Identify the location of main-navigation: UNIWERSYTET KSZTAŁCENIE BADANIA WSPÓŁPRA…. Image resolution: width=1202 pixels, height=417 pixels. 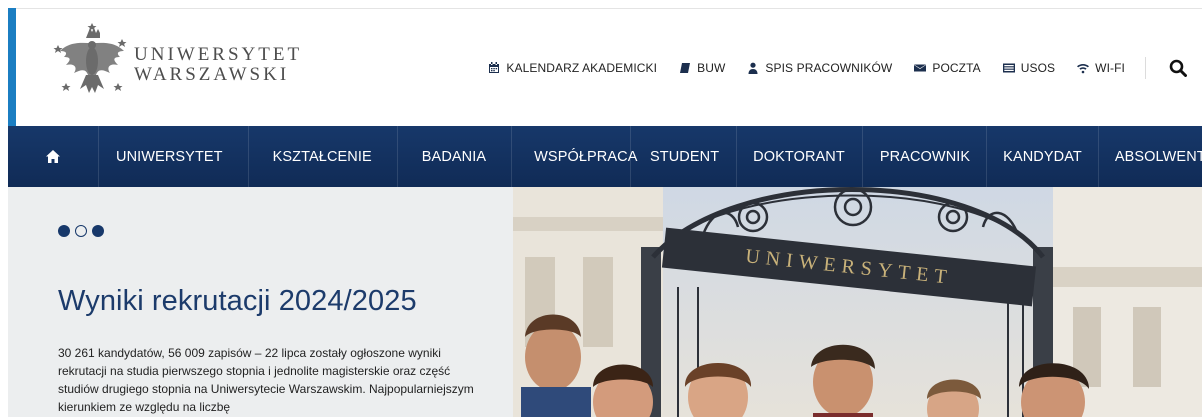
(605, 156).